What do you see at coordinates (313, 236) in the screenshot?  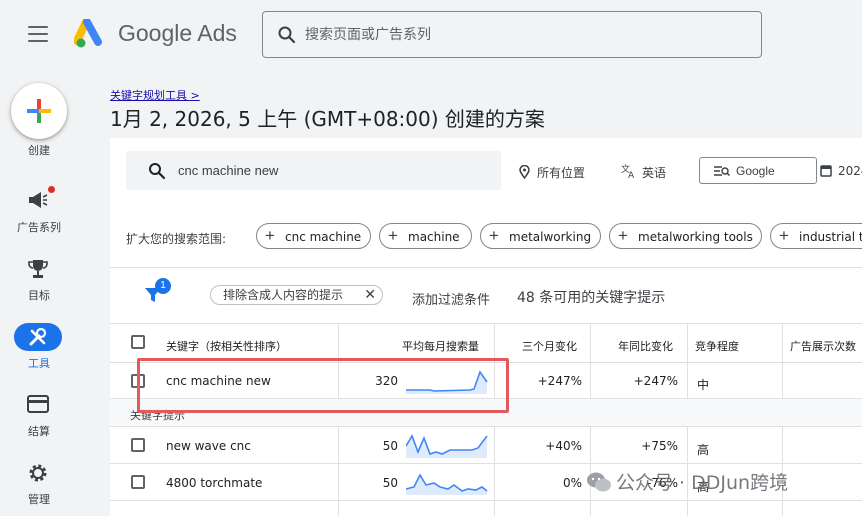 I see `expand-chip: + cnc machine` at bounding box center [313, 236].